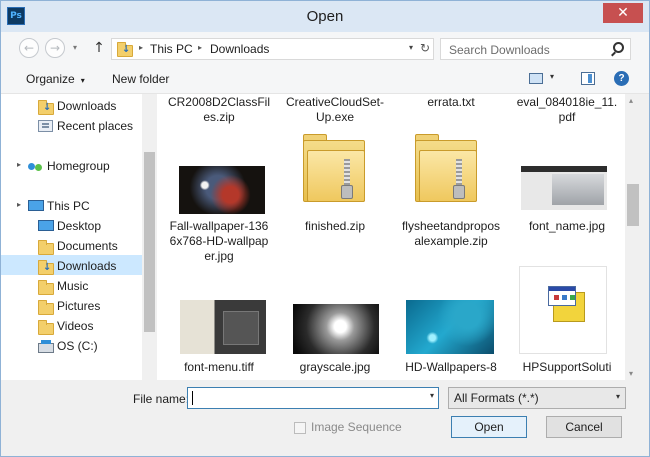 The width and height of the screenshot is (650, 457). What do you see at coordinates (633, 237) in the screenshot?
I see `file-view-scrollbar: ▴ ▾` at bounding box center [633, 237].